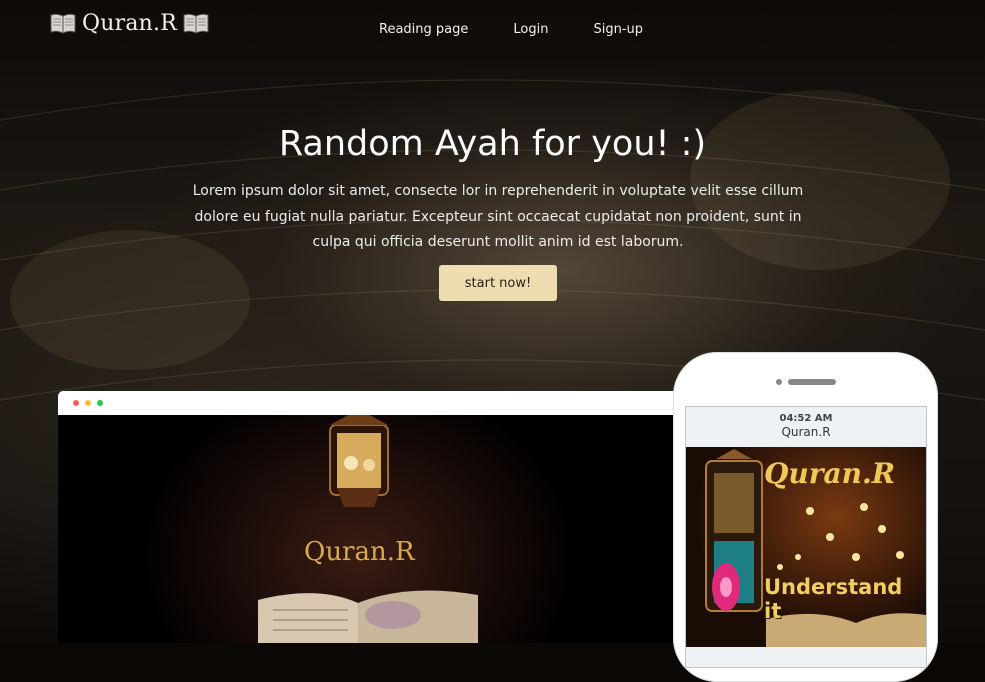 This screenshot has height=682, width=985. Describe the element at coordinates (88, 403) in the screenshot. I see `minimize-dot-icon` at that location.